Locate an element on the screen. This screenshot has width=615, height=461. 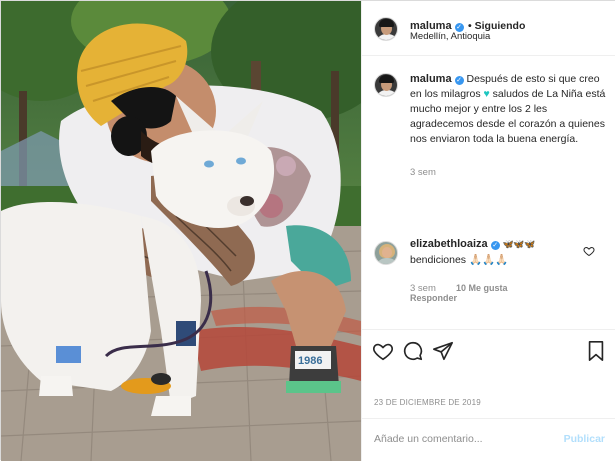
heart-outline-icon is located at coordinates (383, 351).